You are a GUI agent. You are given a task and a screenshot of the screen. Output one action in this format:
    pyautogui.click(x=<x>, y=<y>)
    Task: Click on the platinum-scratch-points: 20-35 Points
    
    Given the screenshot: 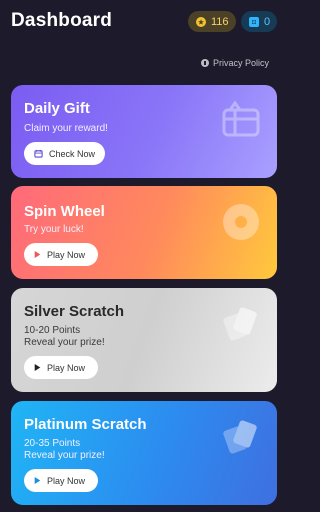 What is the action you would take?
    pyautogui.click(x=52, y=443)
    